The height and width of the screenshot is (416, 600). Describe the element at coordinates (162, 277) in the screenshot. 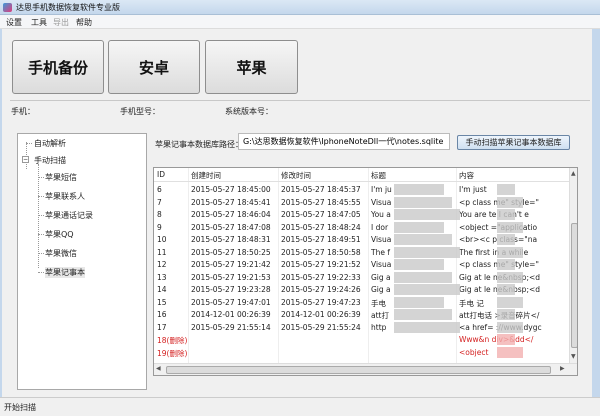

I see `table-cell: 13` at that location.